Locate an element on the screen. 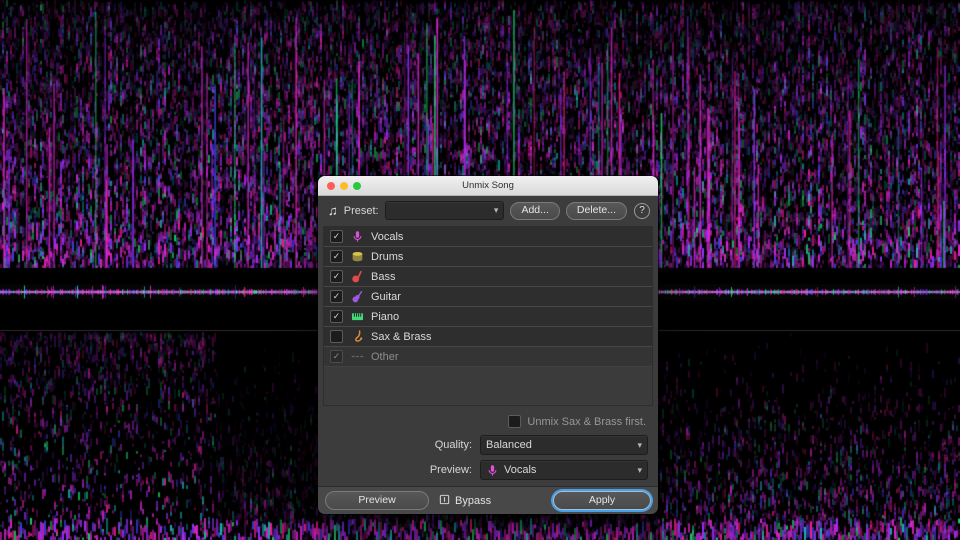 This screenshot has width=960, height=540. stem-label: Sax & Brass is located at coordinates (401, 336).